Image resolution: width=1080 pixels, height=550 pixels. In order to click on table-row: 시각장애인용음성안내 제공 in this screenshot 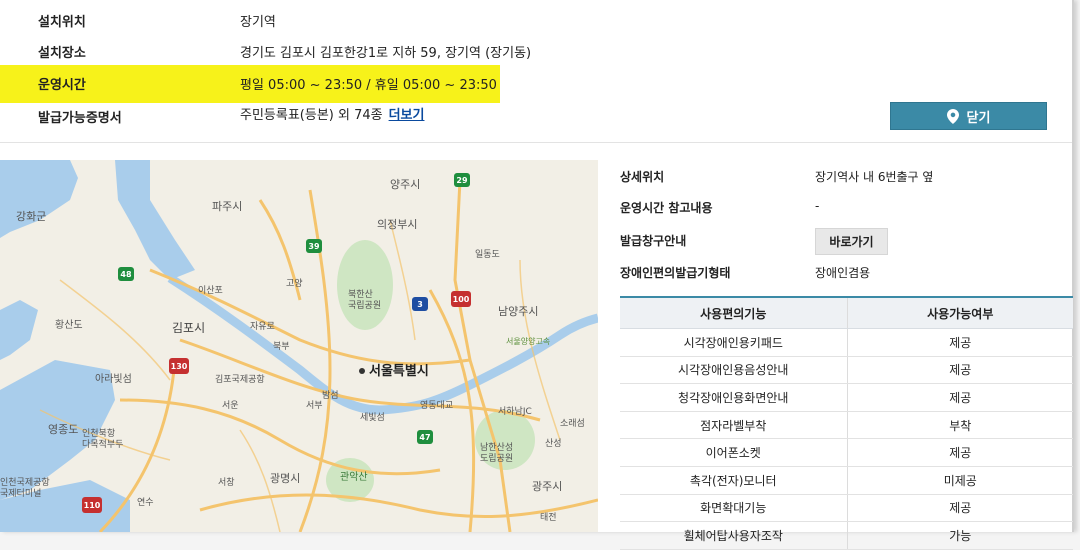, I will do `click(846, 370)`.